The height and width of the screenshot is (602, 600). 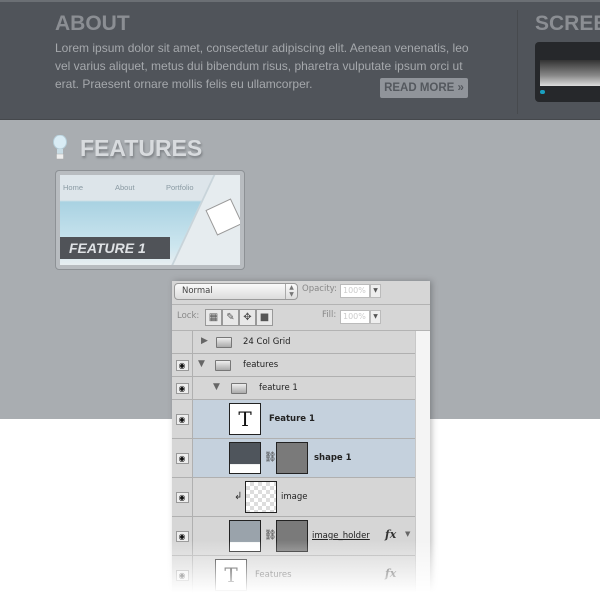 What do you see at coordinates (293, 575) in the screenshot?
I see `layer-row: ◉ T Features fx` at bounding box center [293, 575].